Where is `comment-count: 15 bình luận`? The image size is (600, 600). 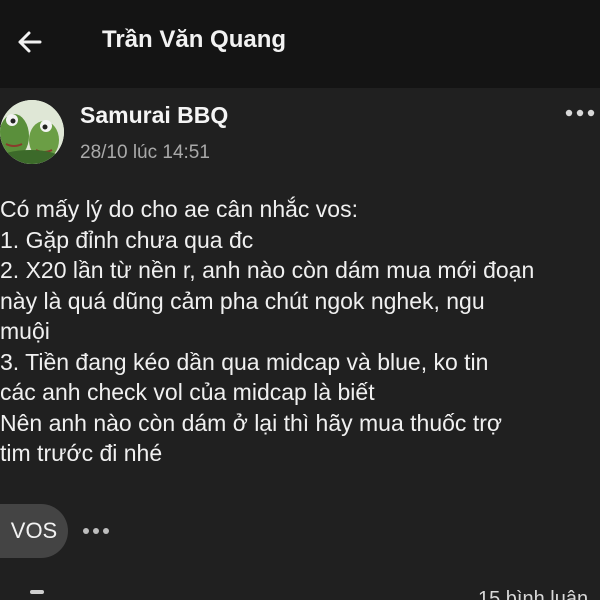 comment-count: 15 bình luận is located at coordinates (533, 594).